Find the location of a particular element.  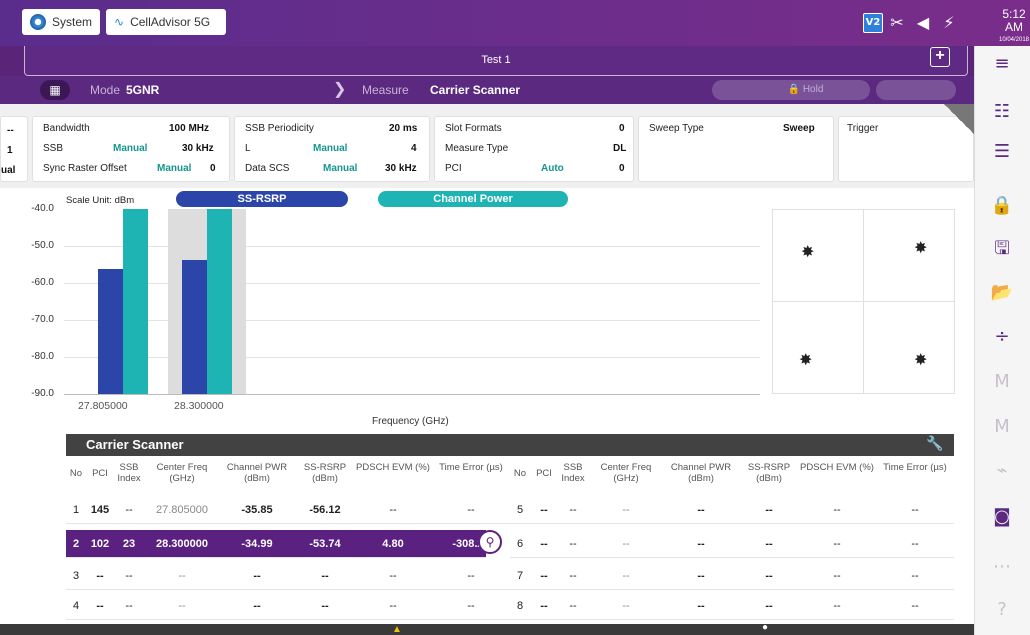

table-cell: 23 is located at coordinates (129, 544).